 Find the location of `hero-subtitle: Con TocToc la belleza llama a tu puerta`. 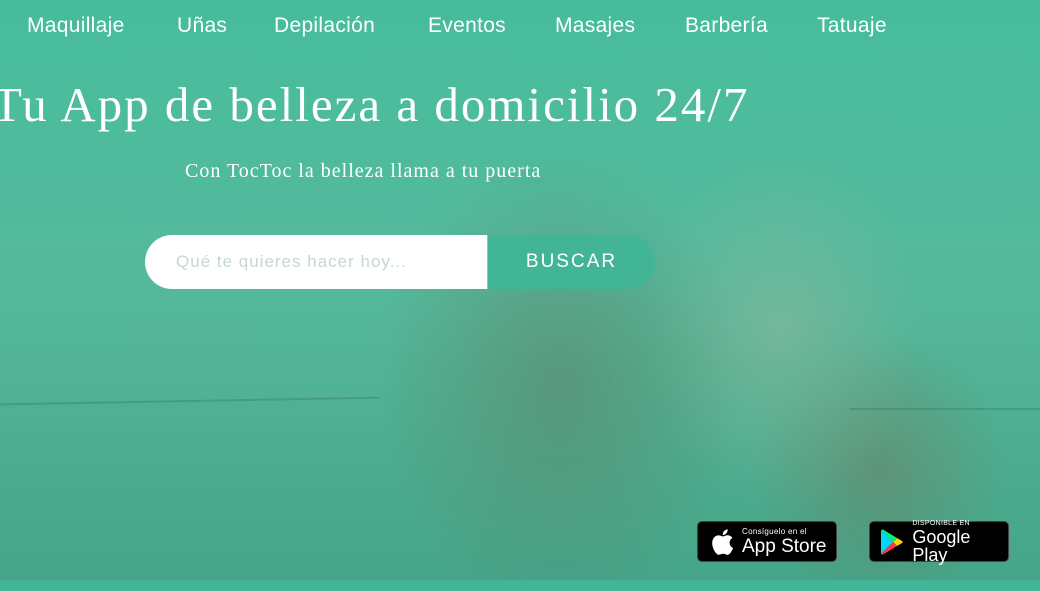

hero-subtitle: Con TocToc la belleza llama a tu puerta is located at coordinates (363, 171).